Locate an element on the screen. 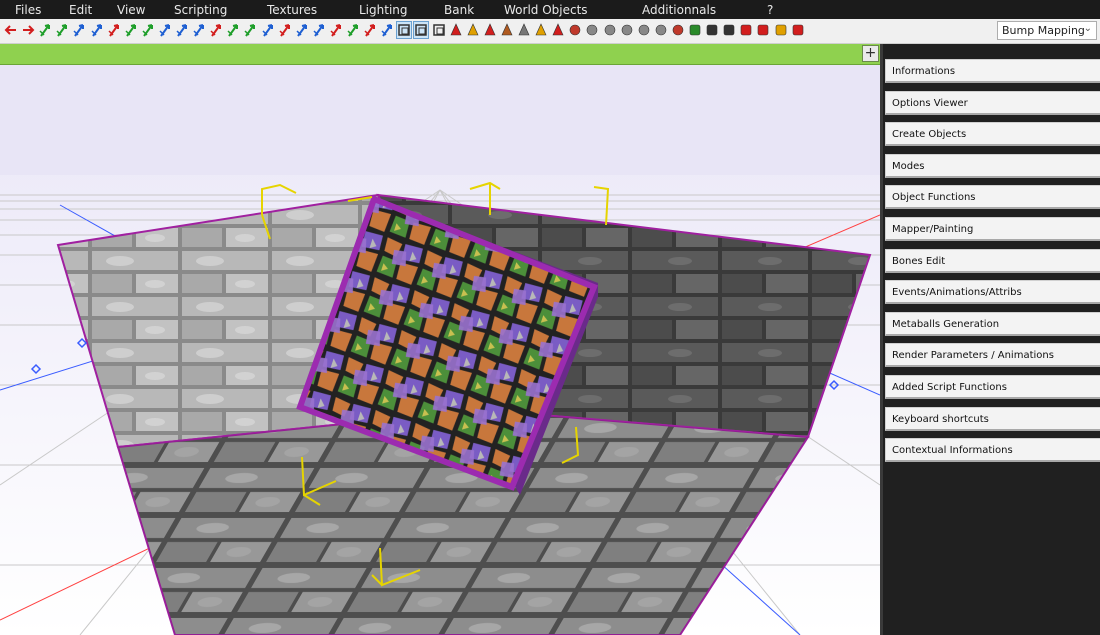 Image resolution: width=1100 pixels, height=635 pixels. camera-icon is located at coordinates (575, 30).